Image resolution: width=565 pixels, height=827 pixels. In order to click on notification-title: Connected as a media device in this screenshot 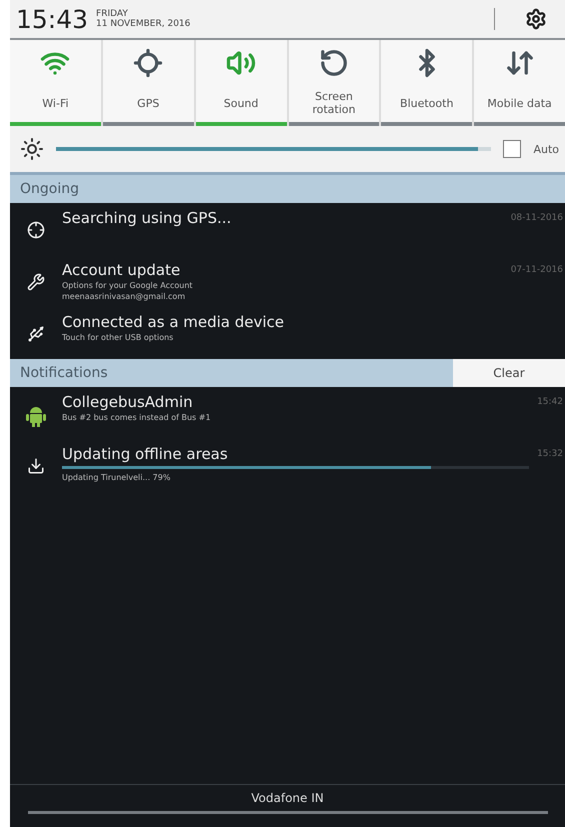, I will do `click(174, 322)`.